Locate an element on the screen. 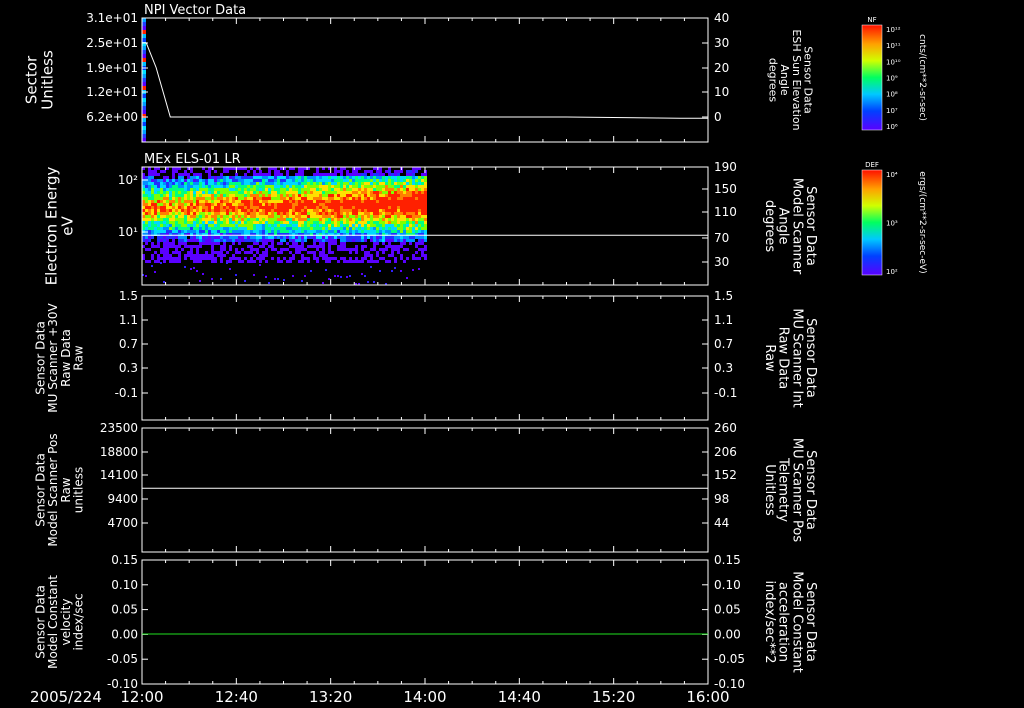  y-tick-label-right: 1.1 is located at coordinates (723, 320).